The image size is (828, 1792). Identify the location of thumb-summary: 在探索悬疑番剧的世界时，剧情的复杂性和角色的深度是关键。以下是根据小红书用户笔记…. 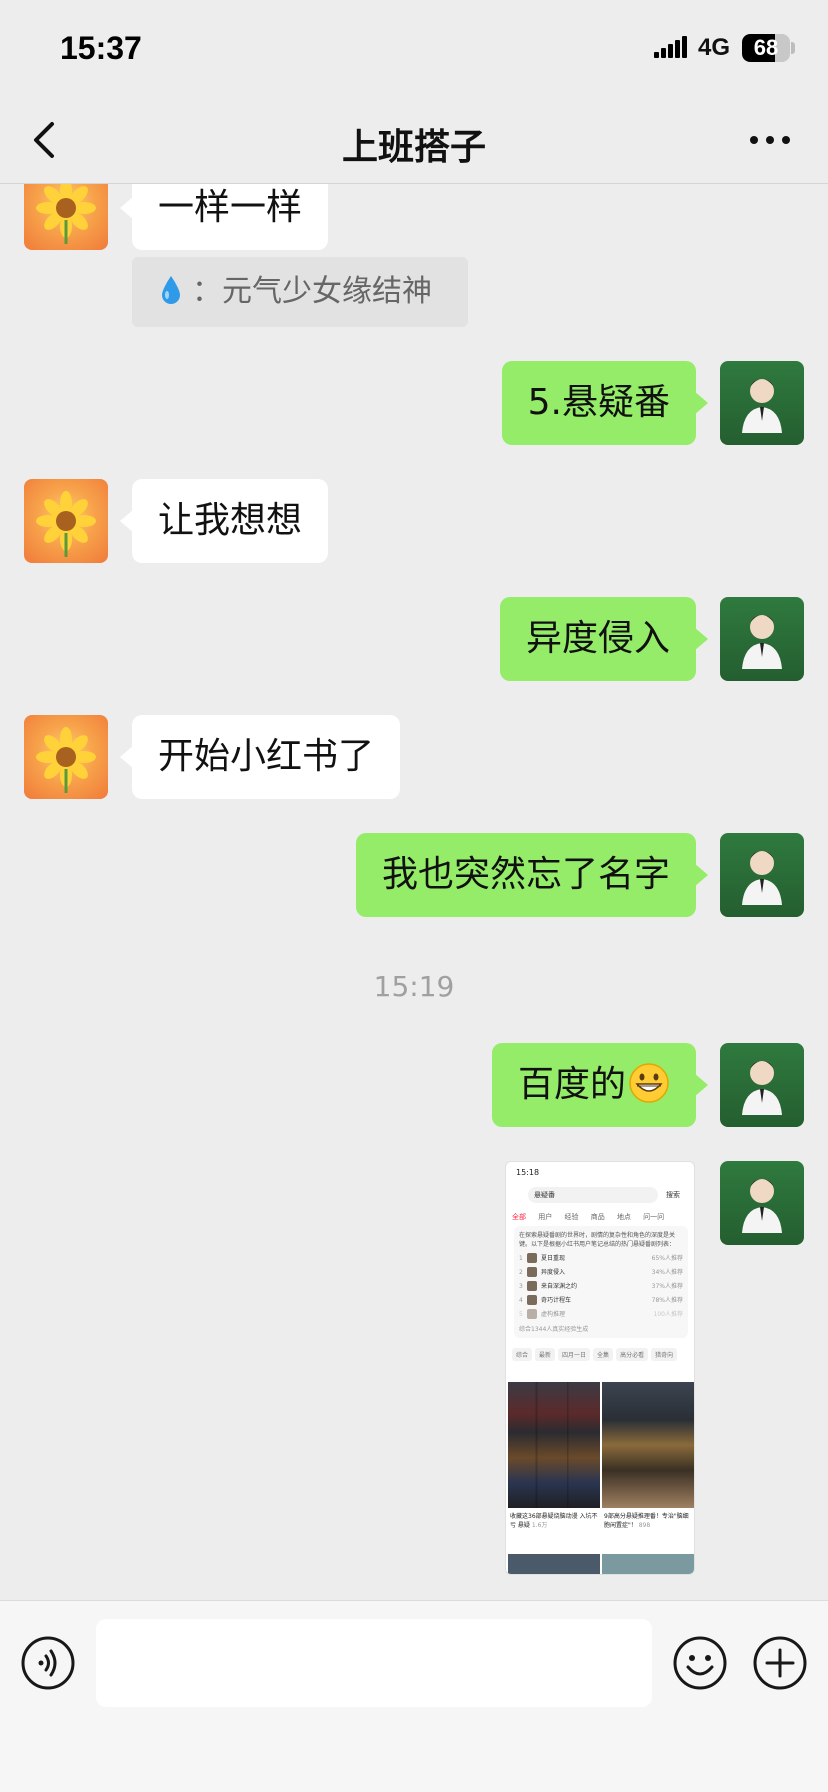
(597, 1240).